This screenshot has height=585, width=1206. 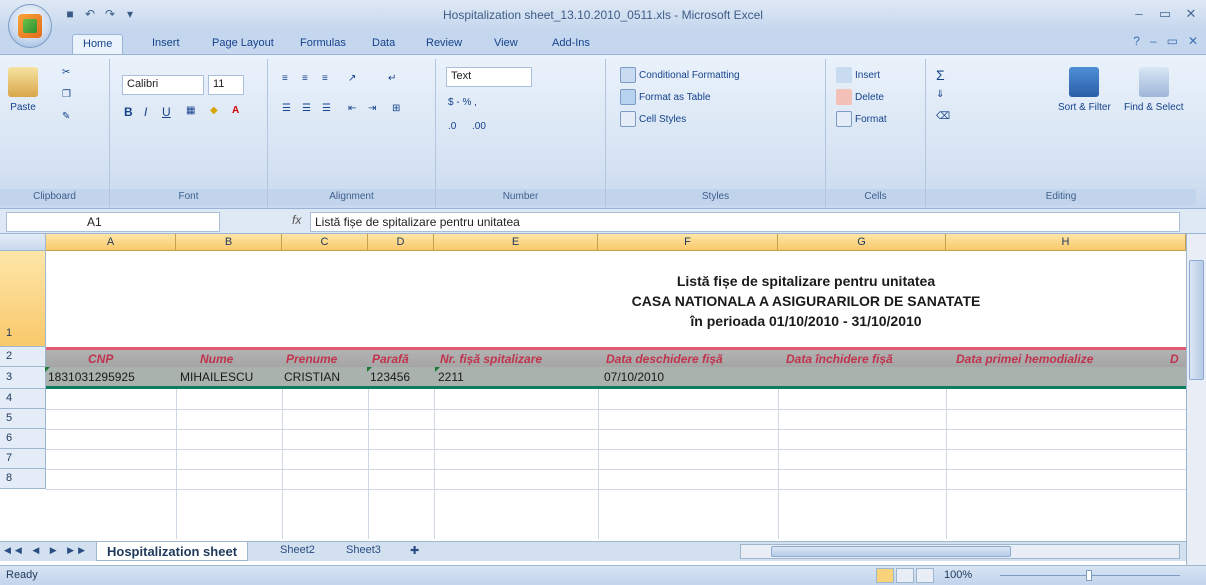 I want to click on tab-insert: Insert, so click(x=166, y=44).